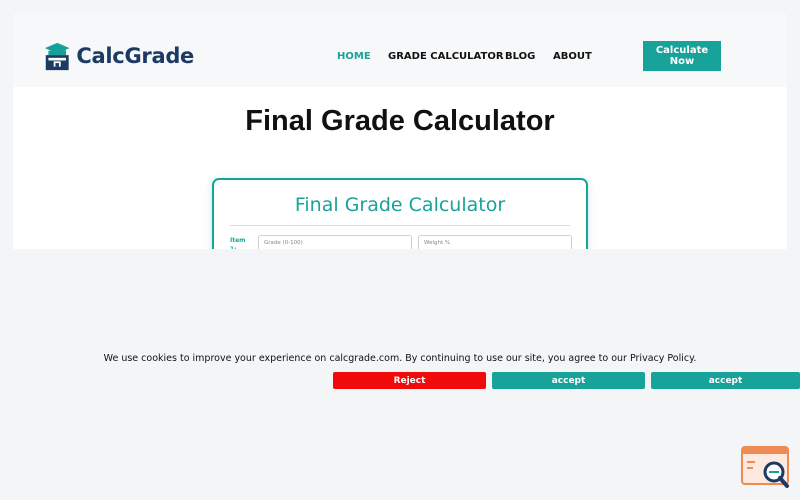 The width and height of the screenshot is (800, 500). Describe the element at coordinates (354, 56) in the screenshot. I see `nav-home: HOME` at that location.